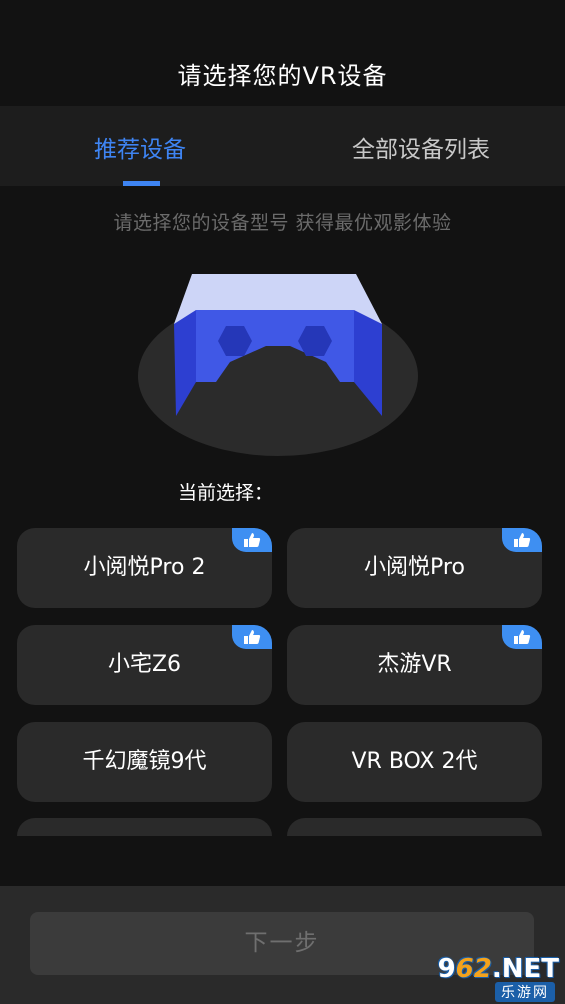  What do you see at coordinates (141, 183) in the screenshot?
I see `active-tab-indicator` at bounding box center [141, 183].